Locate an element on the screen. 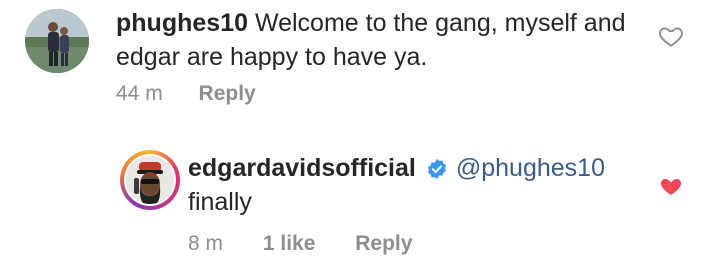 Image resolution: width=720 pixels, height=256 pixels. verified-badge-icon is located at coordinates (437, 172).